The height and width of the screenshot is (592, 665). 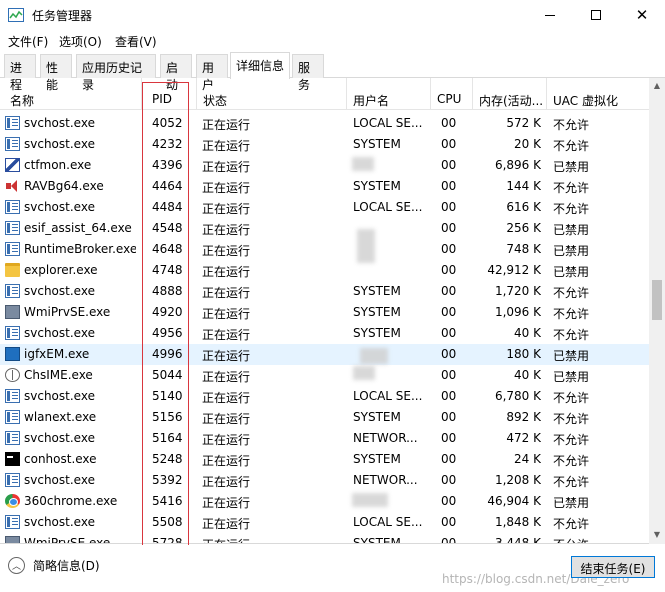 What do you see at coordinates (324, 501) in the screenshot?
I see `table-row: 360chrome.exe 5416 正在运行 00 46,904 K 已禁用` at bounding box center [324, 501].